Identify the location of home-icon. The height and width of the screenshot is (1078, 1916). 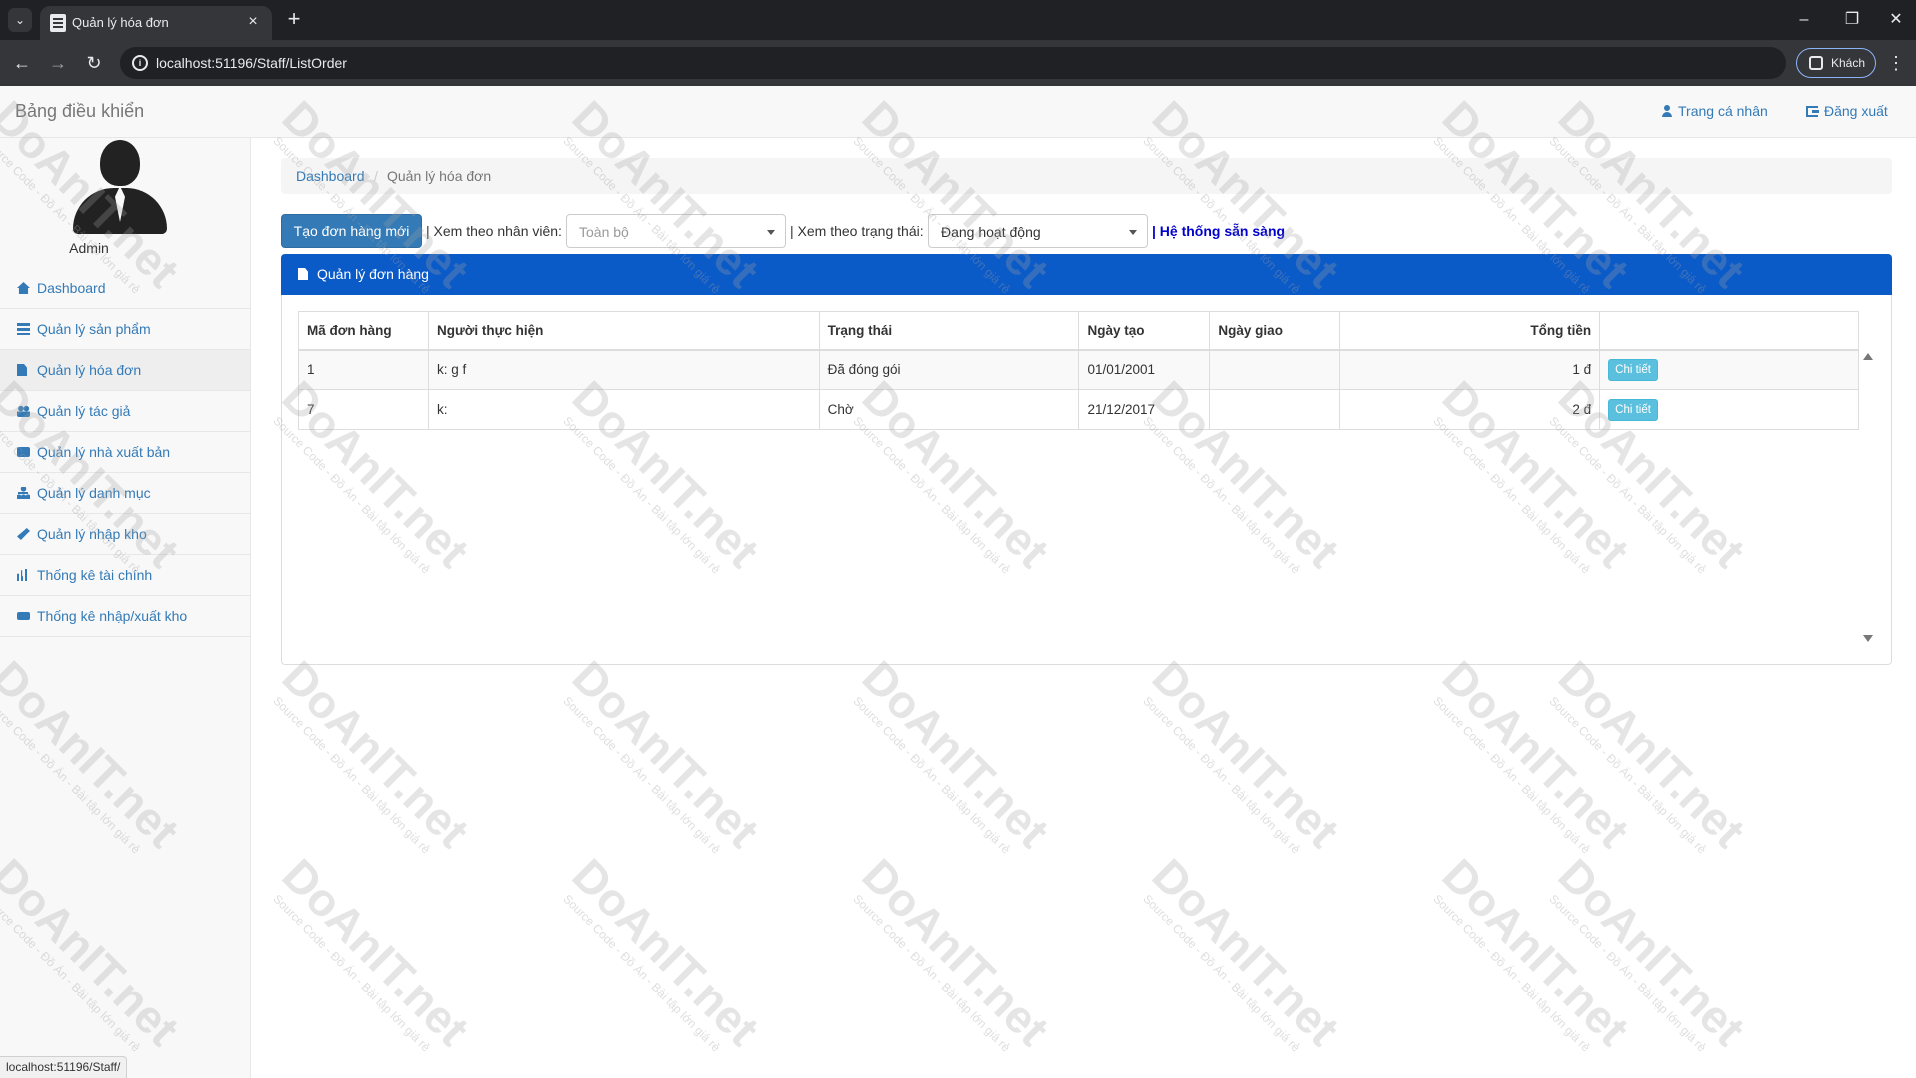
(23, 288).